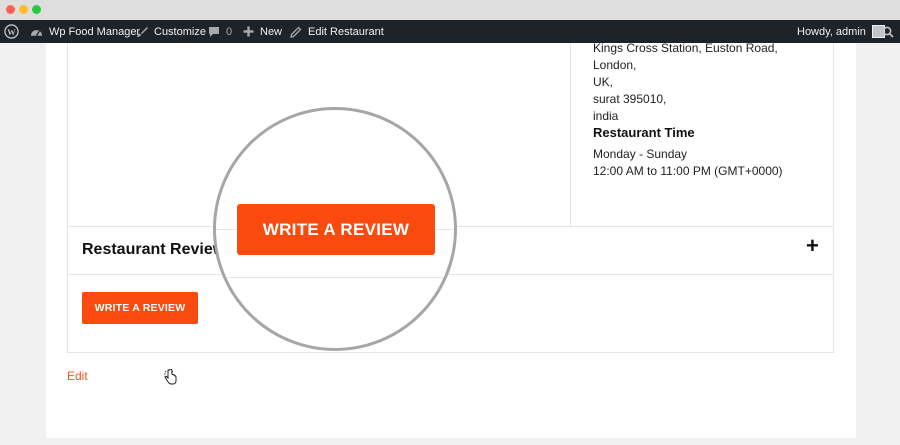  I want to click on svg-text: W, so click(11, 32).